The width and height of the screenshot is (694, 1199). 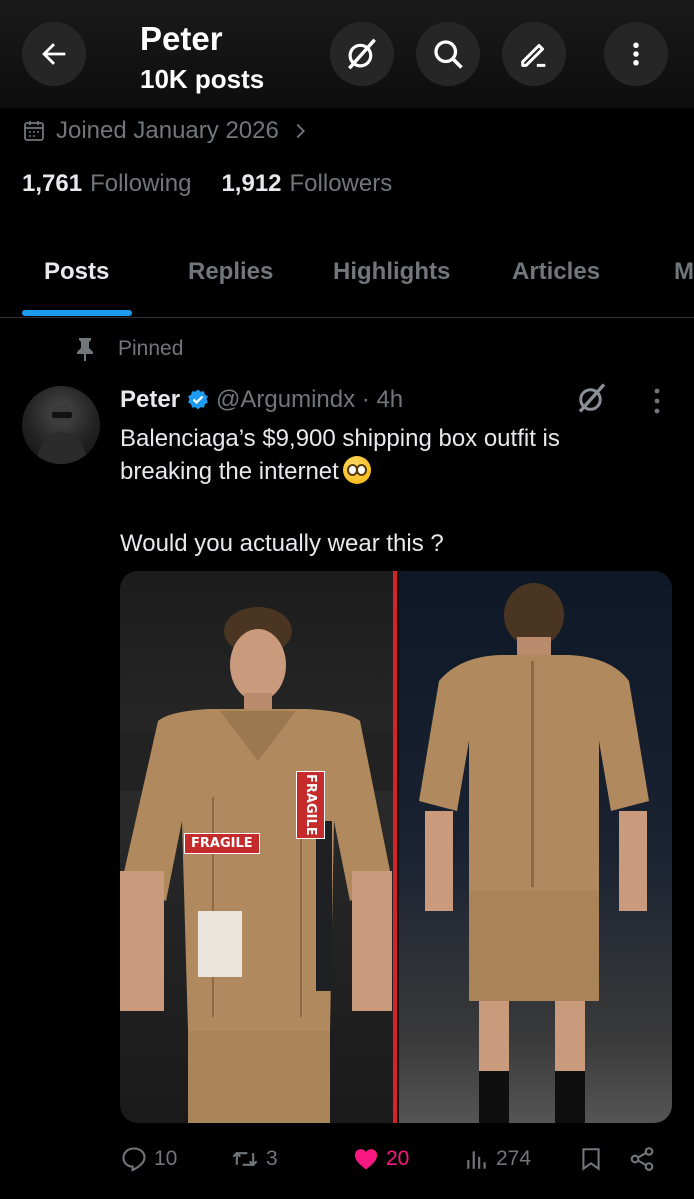 I want to click on header-post-count: 10K posts, so click(x=202, y=79).